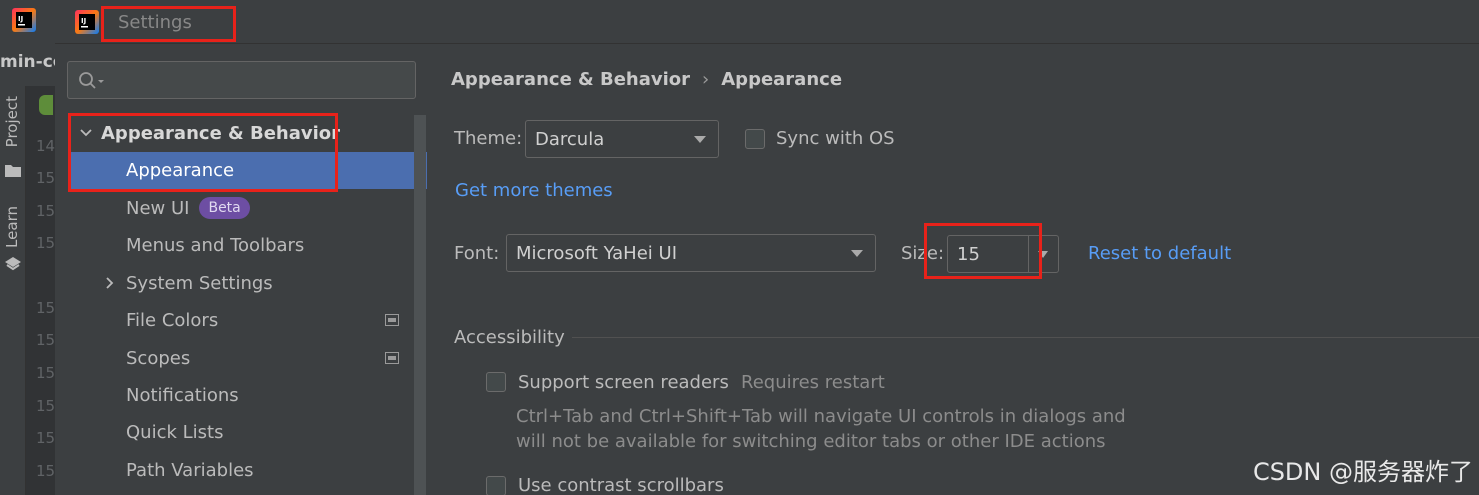 This screenshot has width=1479, height=495. Describe the element at coordinates (813, 382) in the screenshot. I see `requires-restart-hint: Requires restart` at that location.